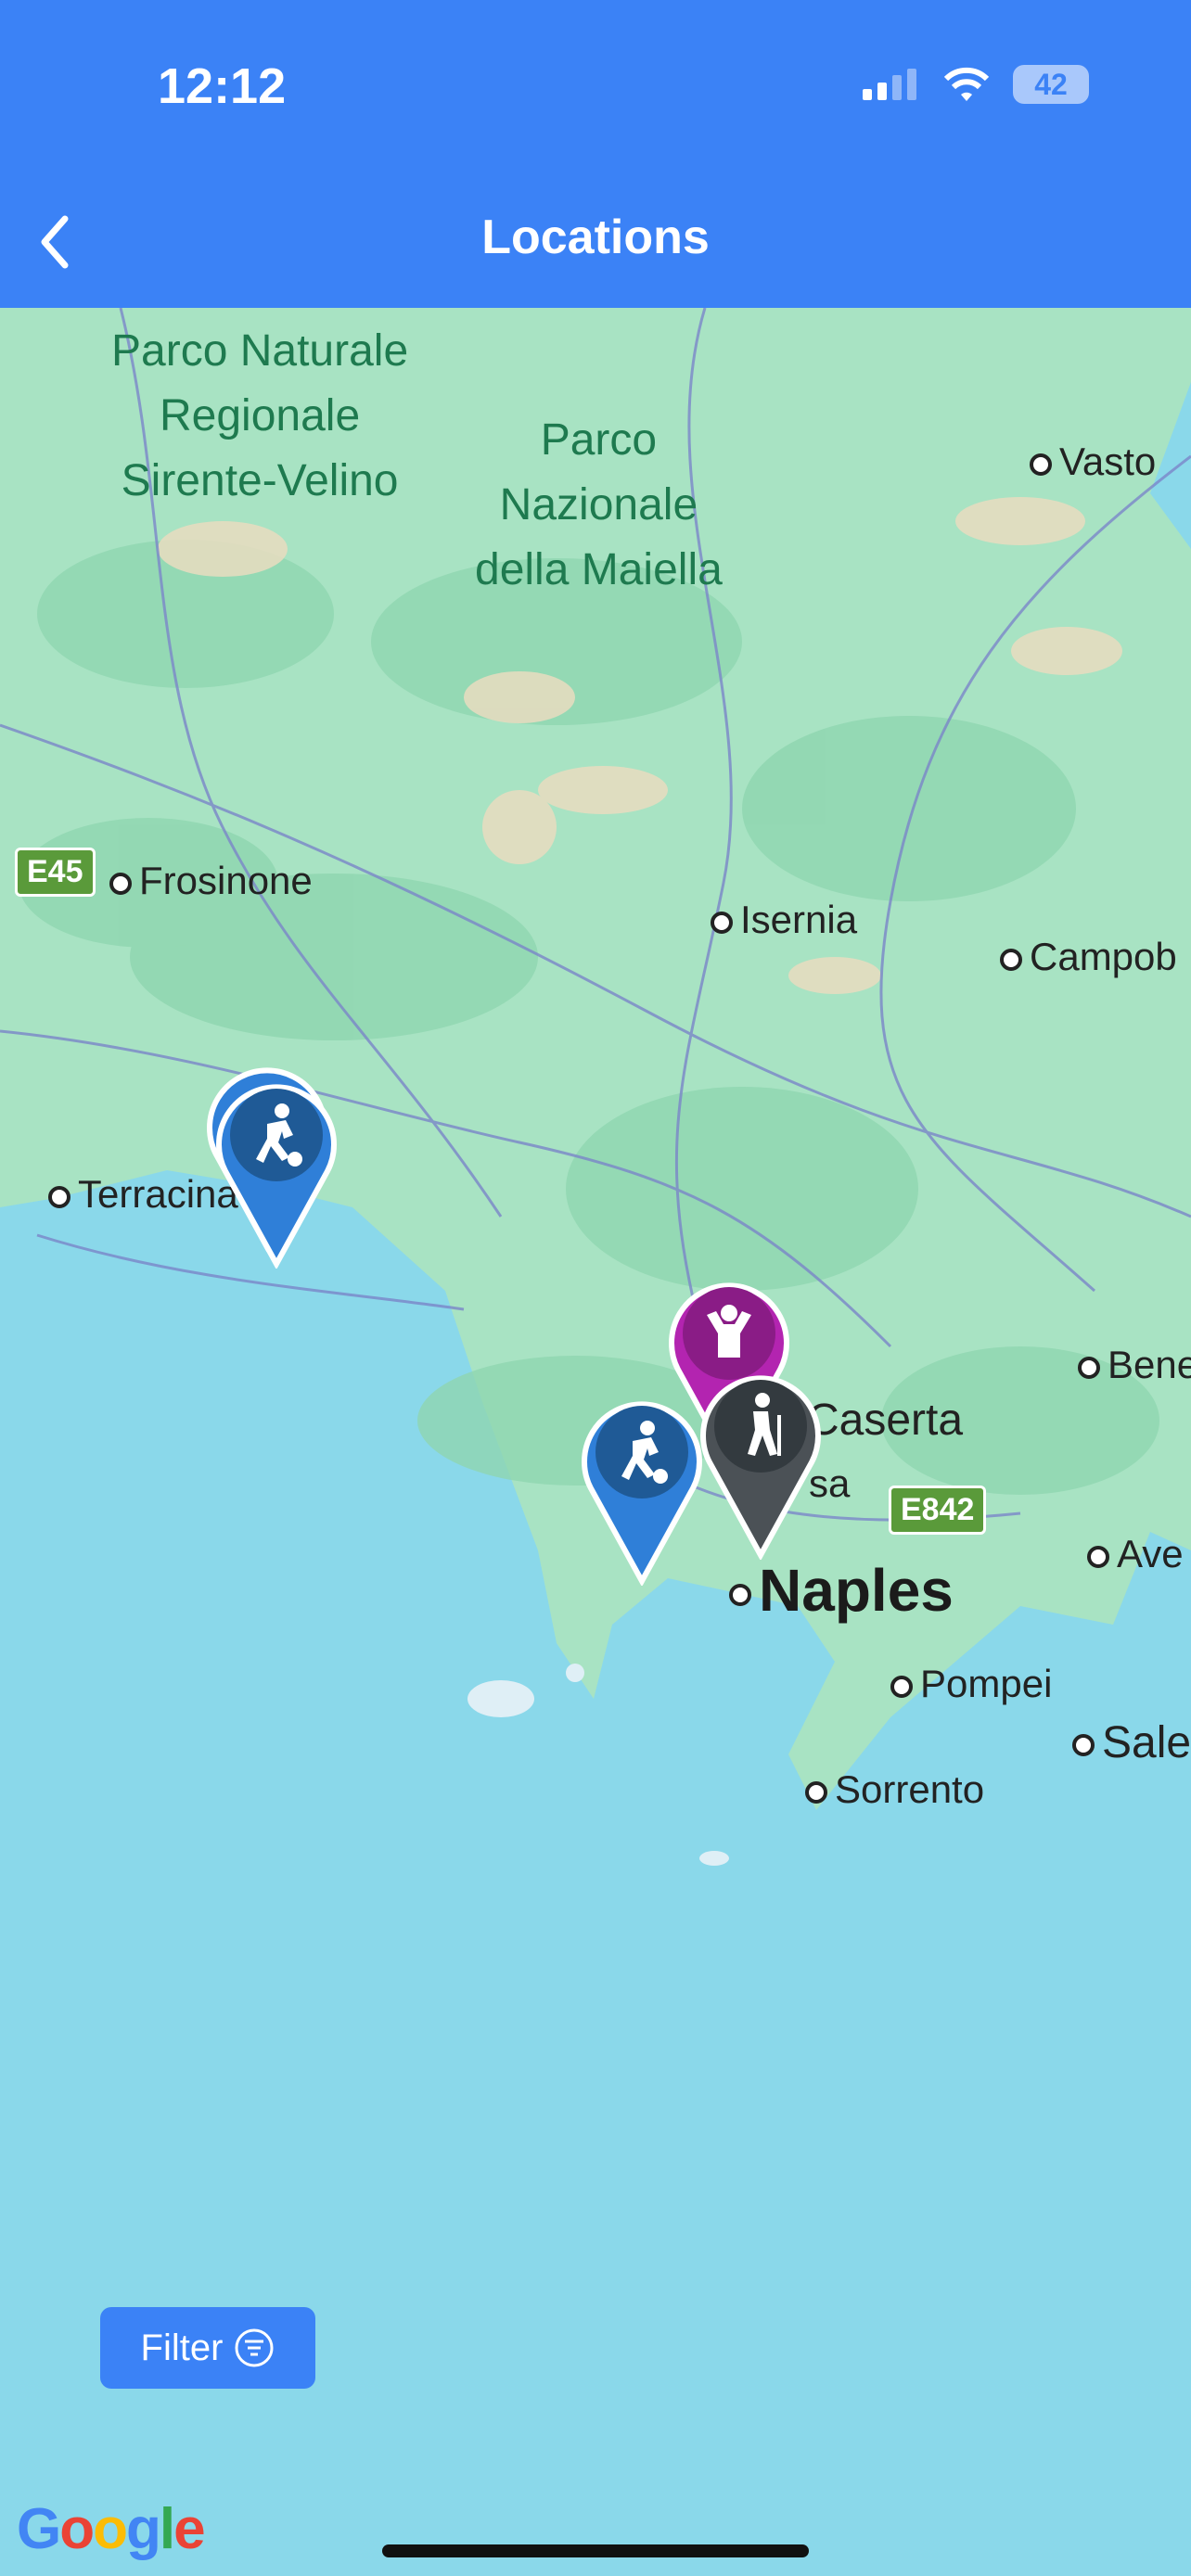  Describe the element at coordinates (885, 1420) in the screenshot. I see `city-caserta: Caserta` at that location.